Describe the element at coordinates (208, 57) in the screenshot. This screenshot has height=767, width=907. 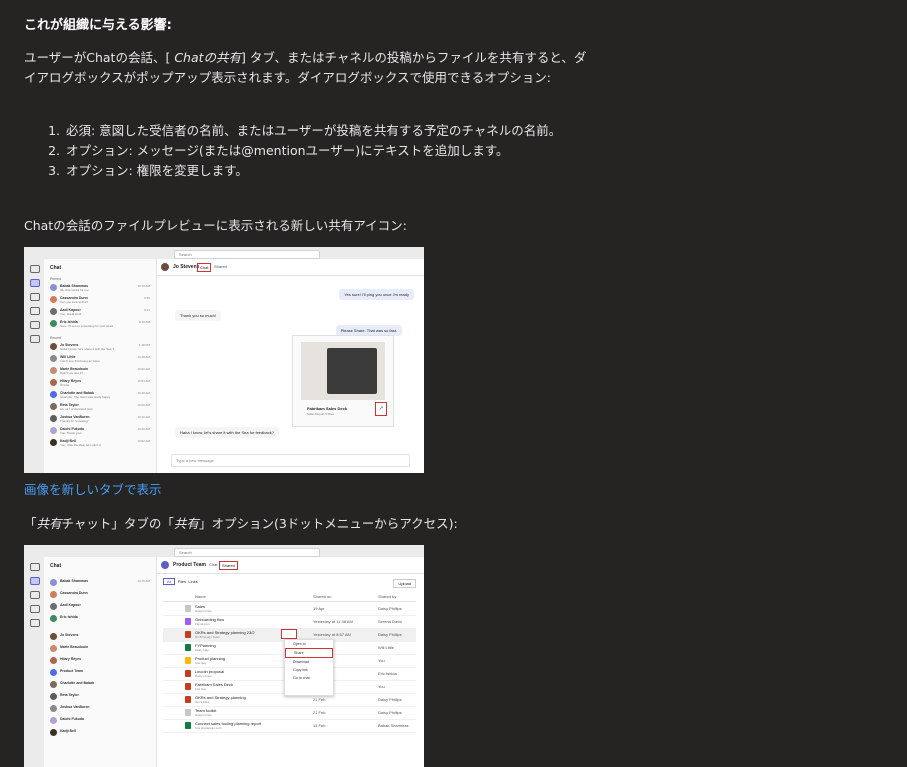
I see `intro-italic: Chatの共有` at that location.